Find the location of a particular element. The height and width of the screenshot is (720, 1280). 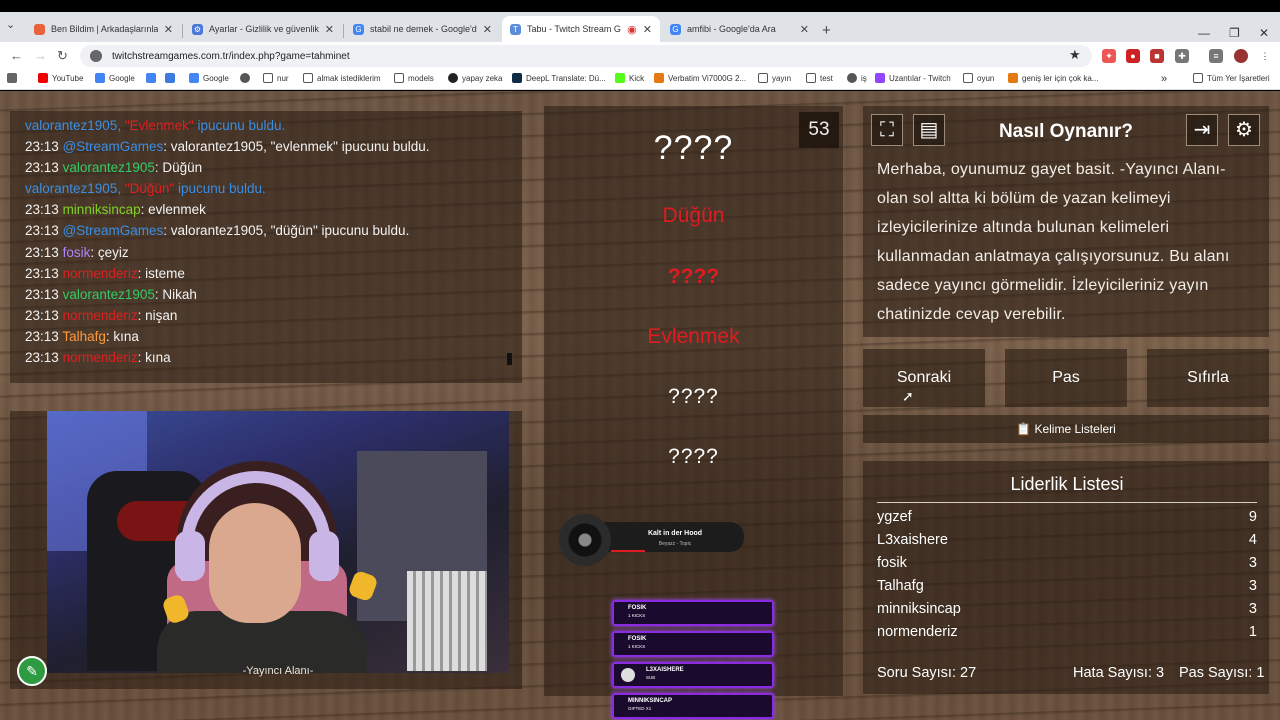

tab-label: Tabu - Twitch Stream Game is located at coordinates (574, 29).